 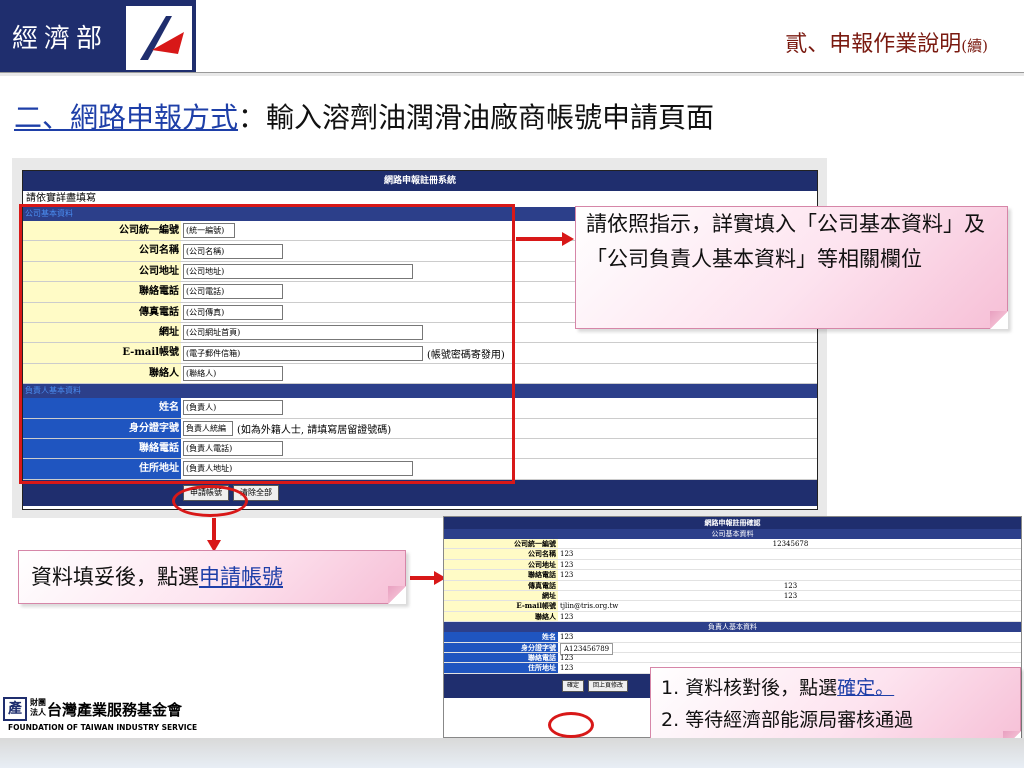 What do you see at coordinates (608, 685) in the screenshot?
I see `back-edit-button: 回上頁修改` at bounding box center [608, 685].